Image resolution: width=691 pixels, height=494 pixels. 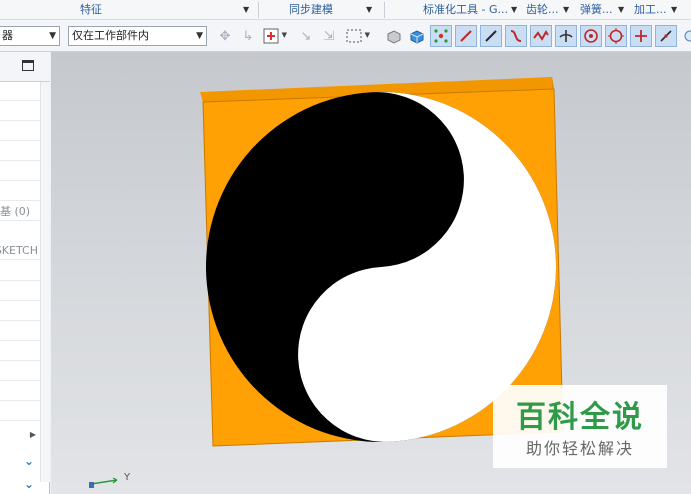 What do you see at coordinates (28, 65) in the screenshot?
I see `maximize-icon` at bounding box center [28, 65].